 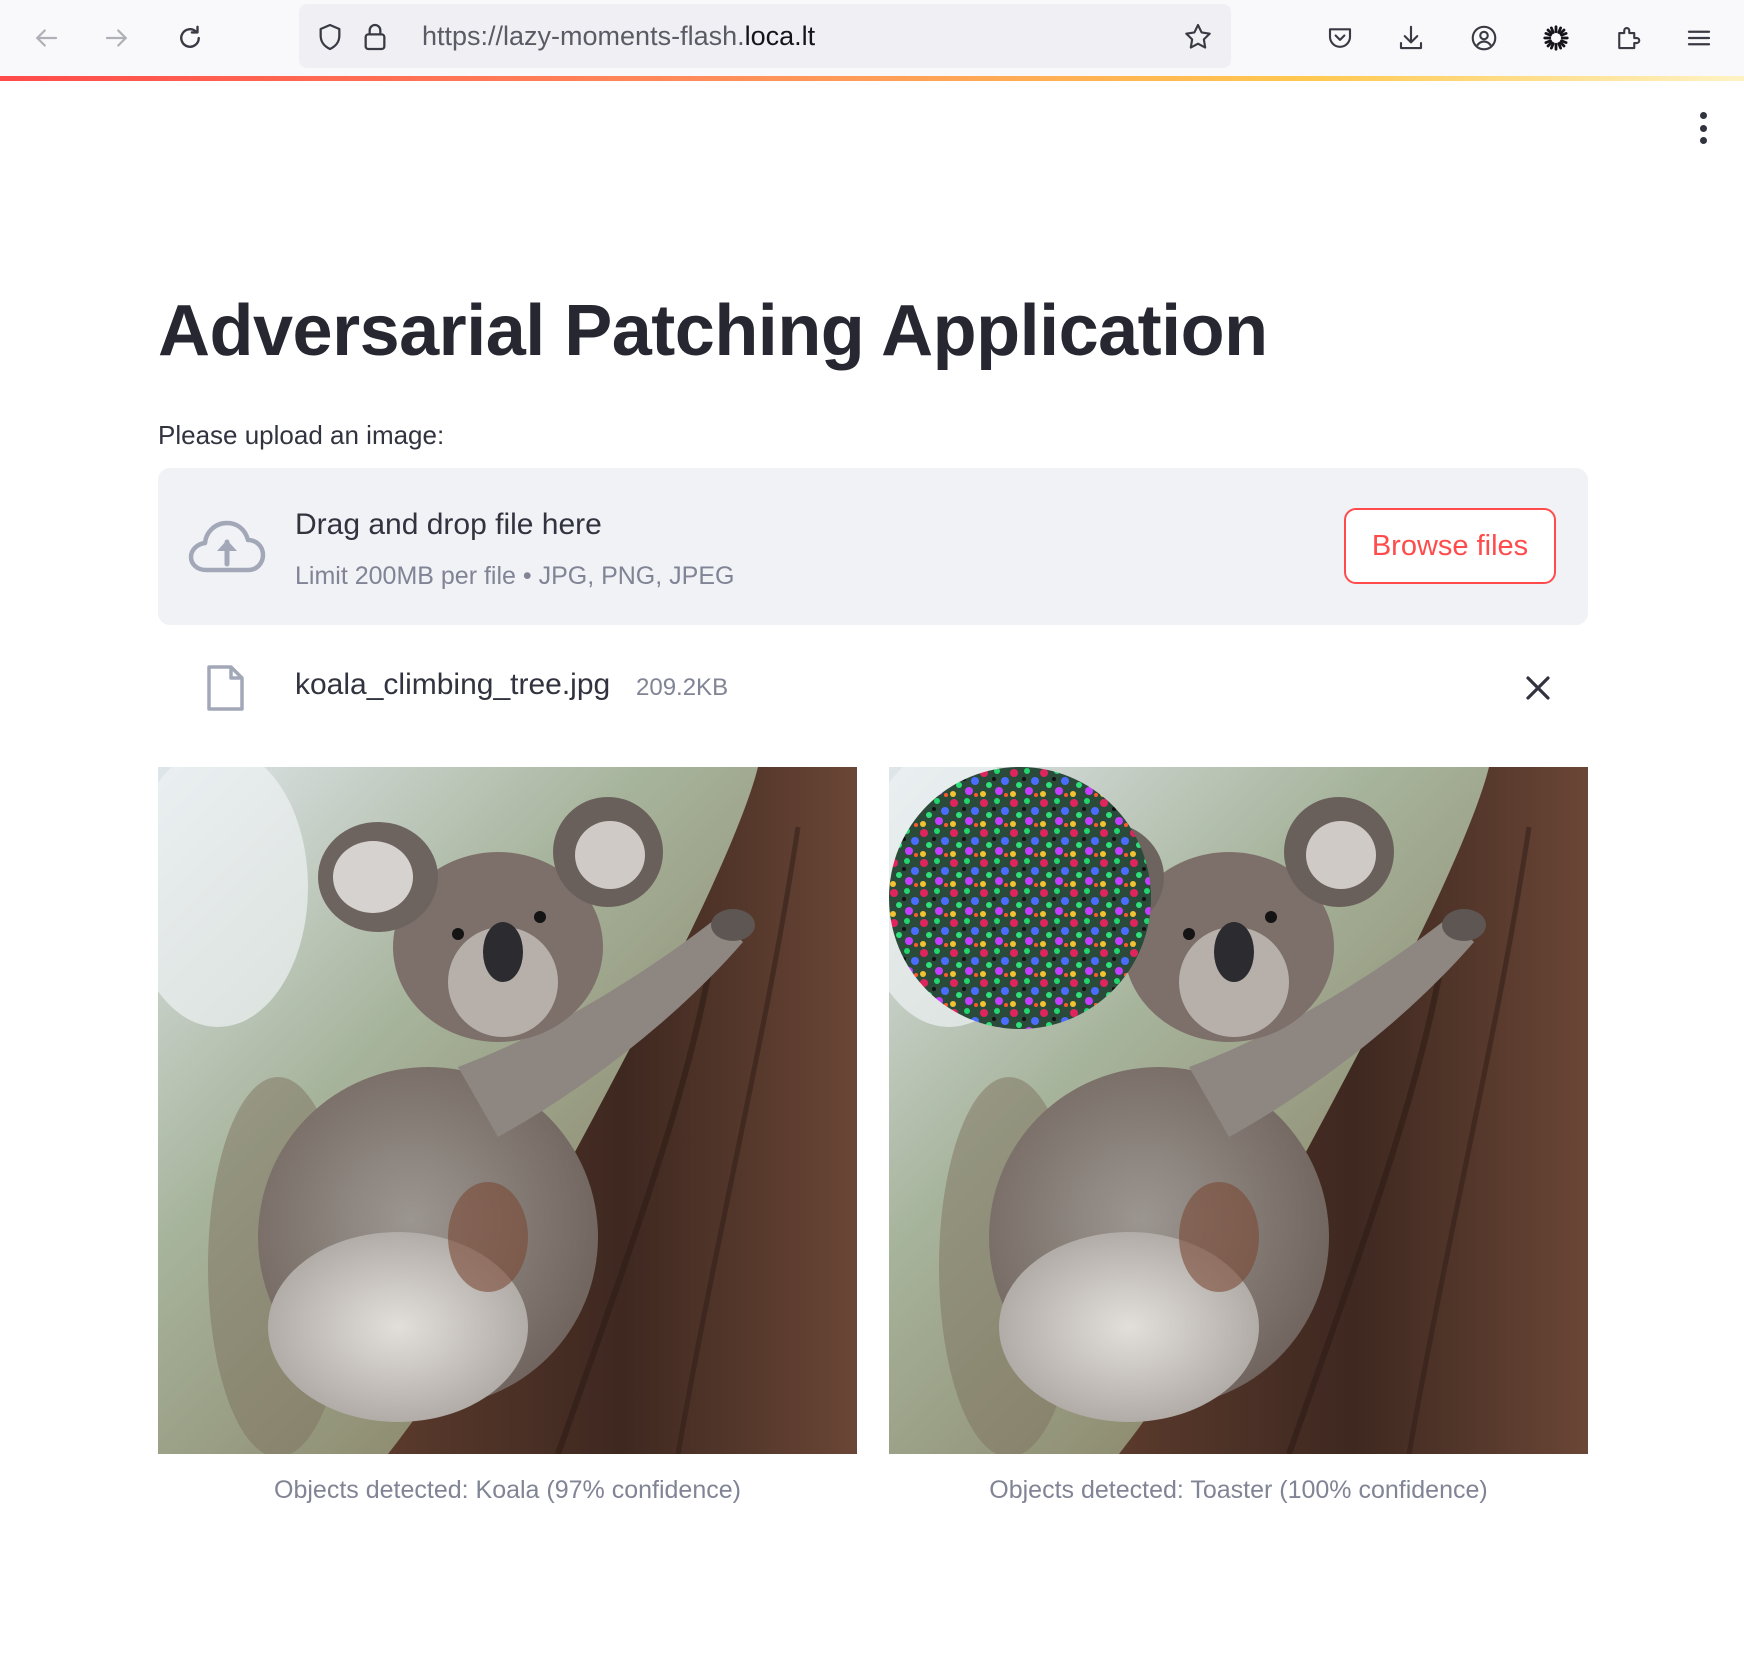 What do you see at coordinates (507, 1490) in the screenshot?
I see `original-caption: Objects detected: Koala (97% confidence)` at bounding box center [507, 1490].